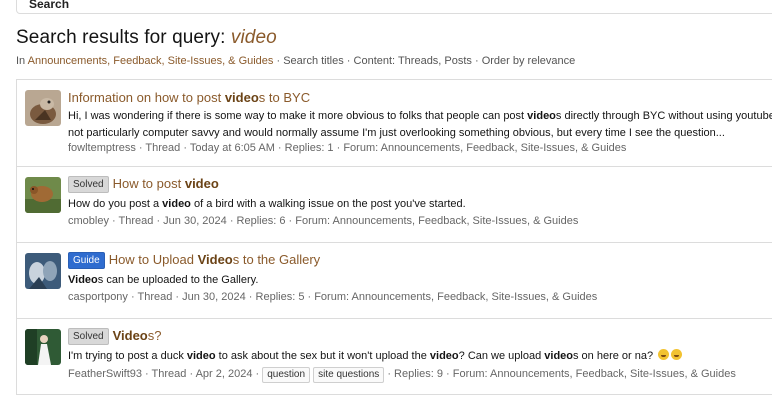  What do you see at coordinates (253, 37) in the screenshot?
I see `search-query: video` at bounding box center [253, 37].